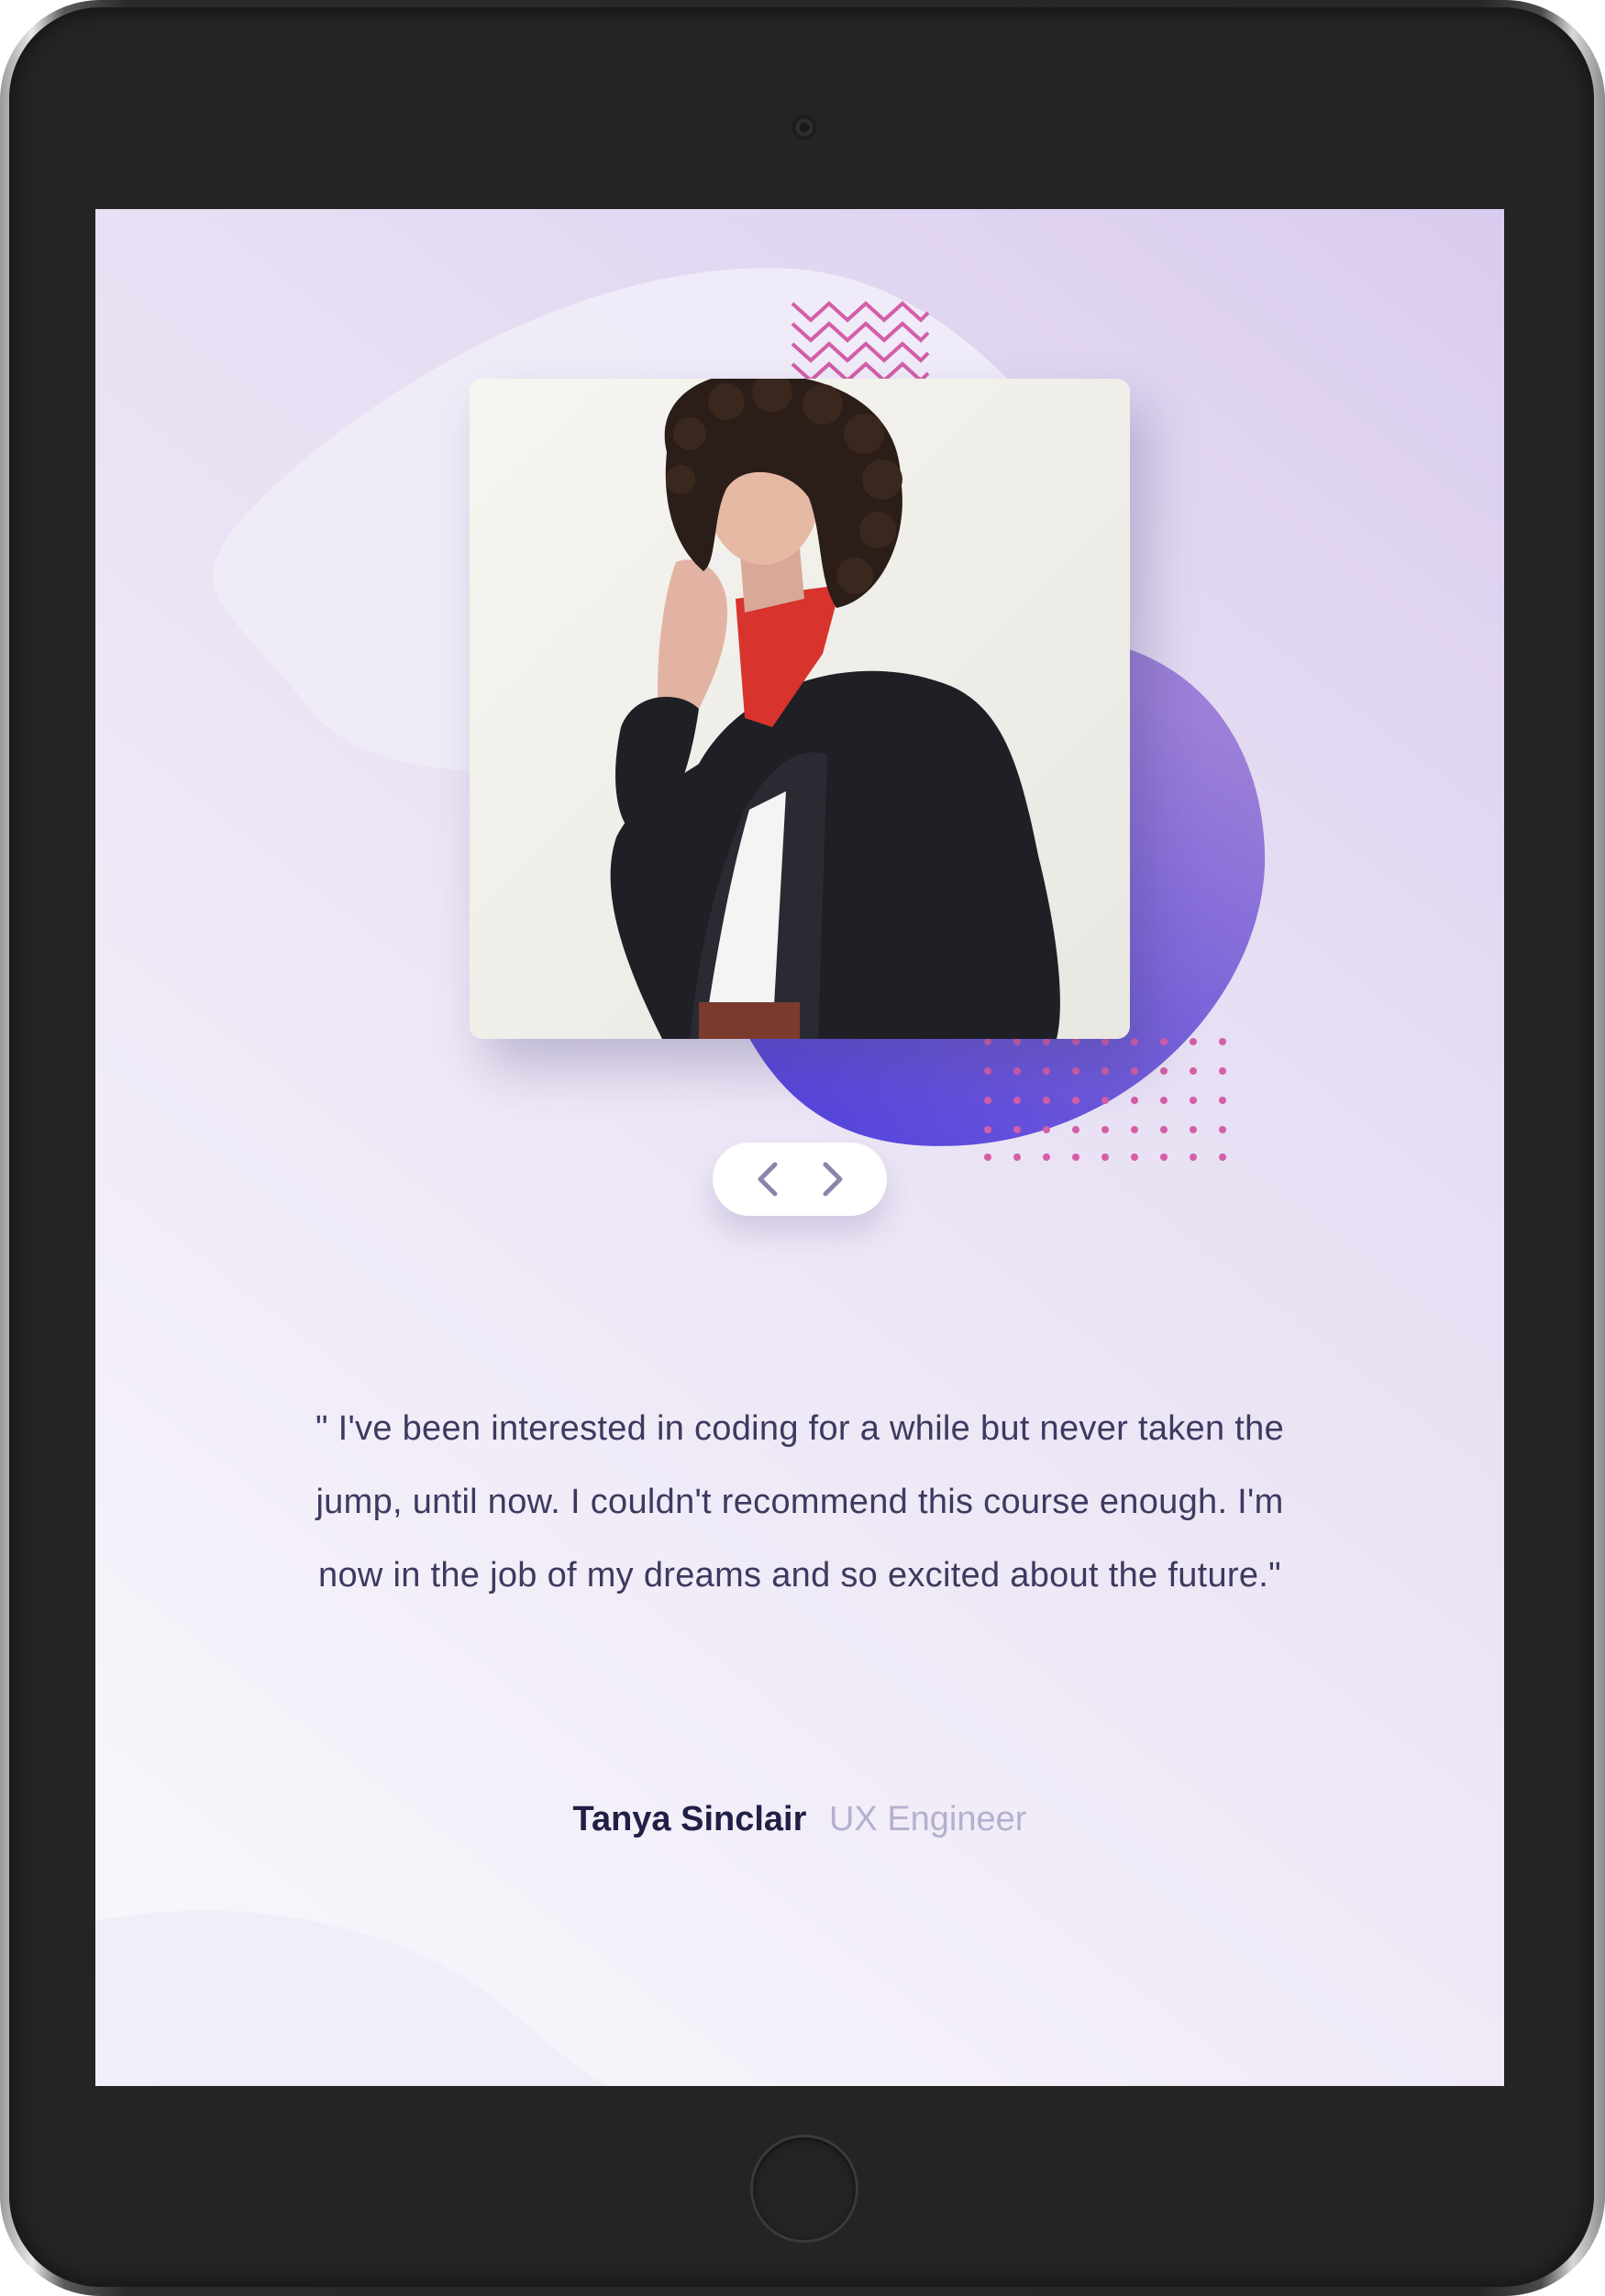  What do you see at coordinates (804, 127) in the screenshot?
I see `front-camera` at bounding box center [804, 127].